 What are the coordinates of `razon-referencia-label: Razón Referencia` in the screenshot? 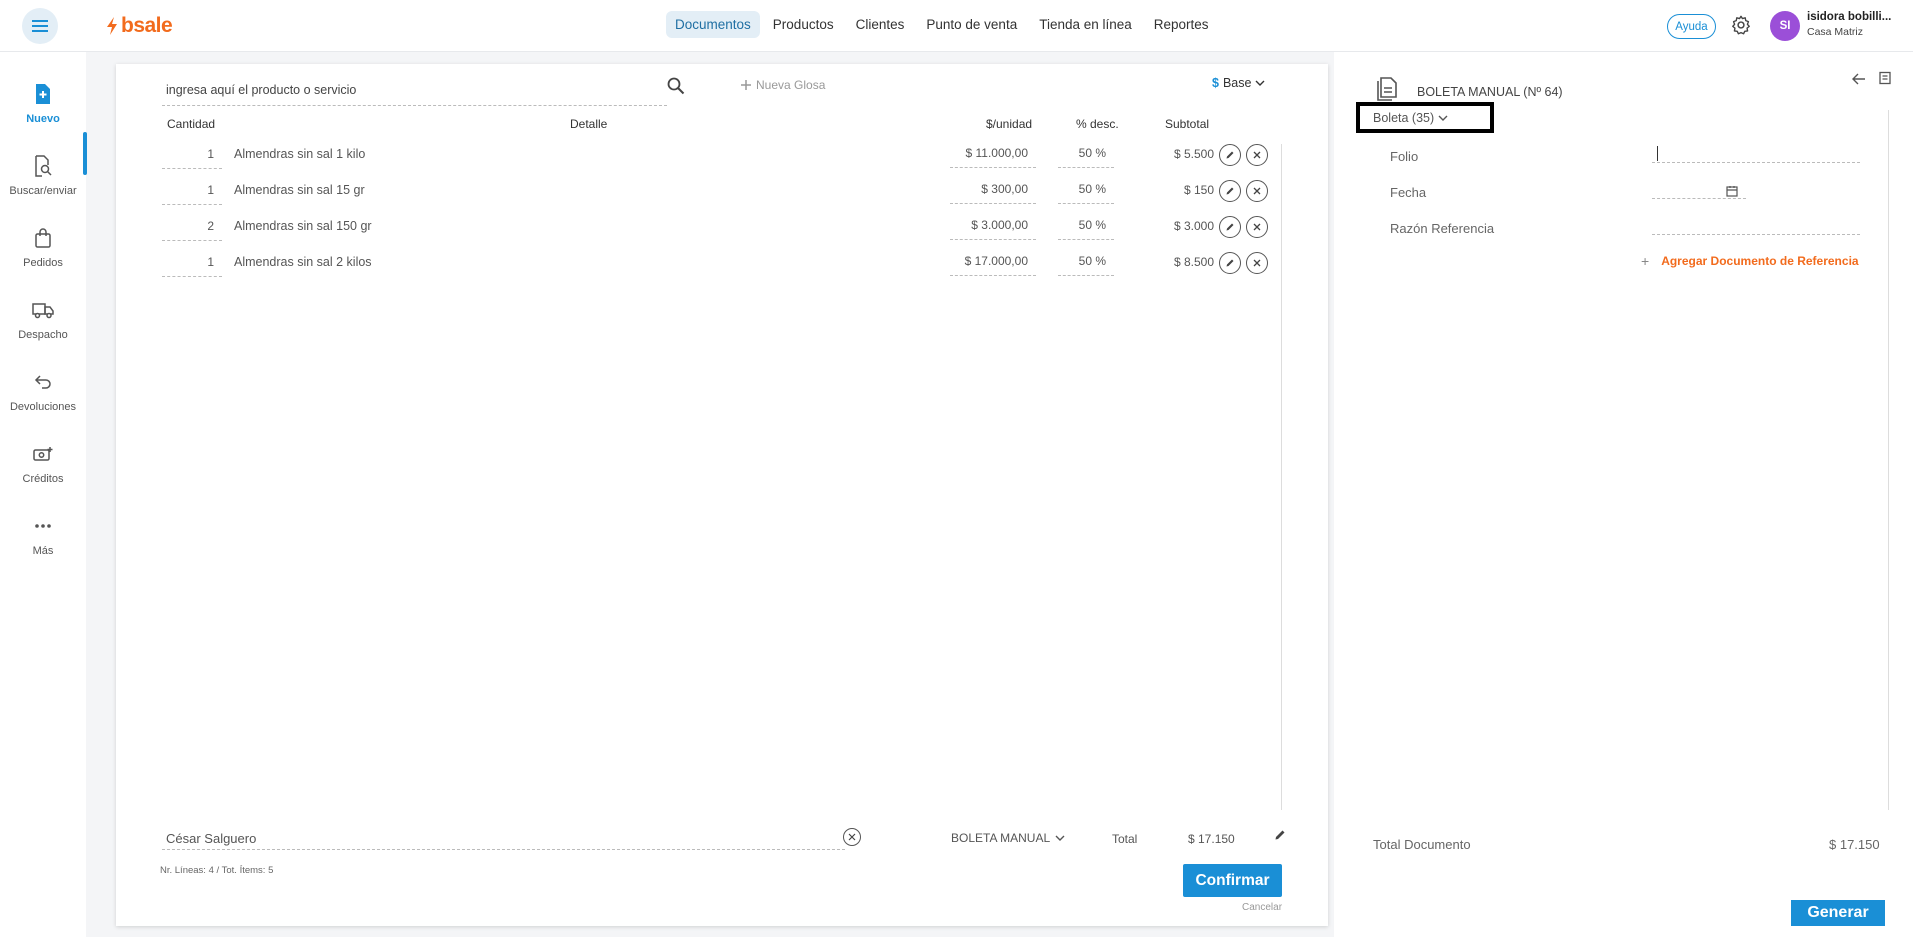 It's located at (1442, 228).